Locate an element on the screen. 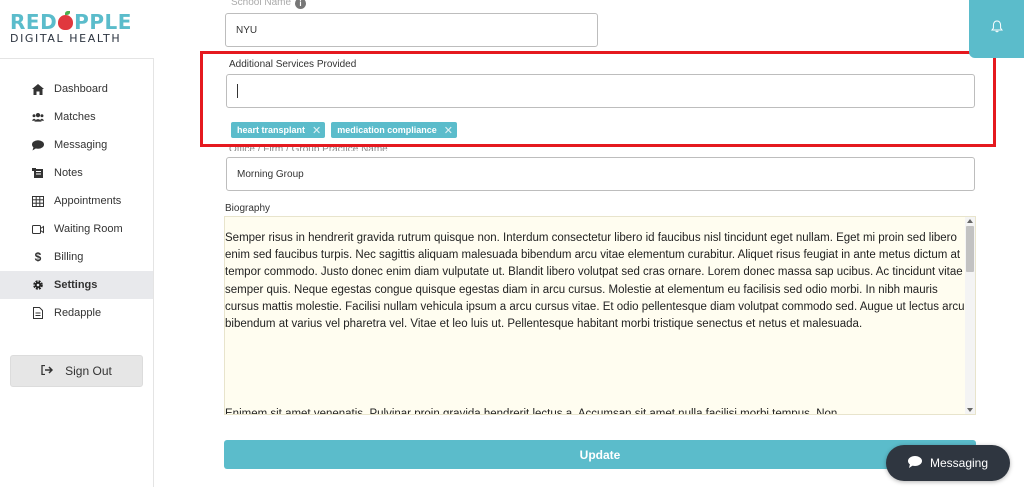 This screenshot has width=1024, height=487. scroll-up-arrow-icon is located at coordinates (970, 221).